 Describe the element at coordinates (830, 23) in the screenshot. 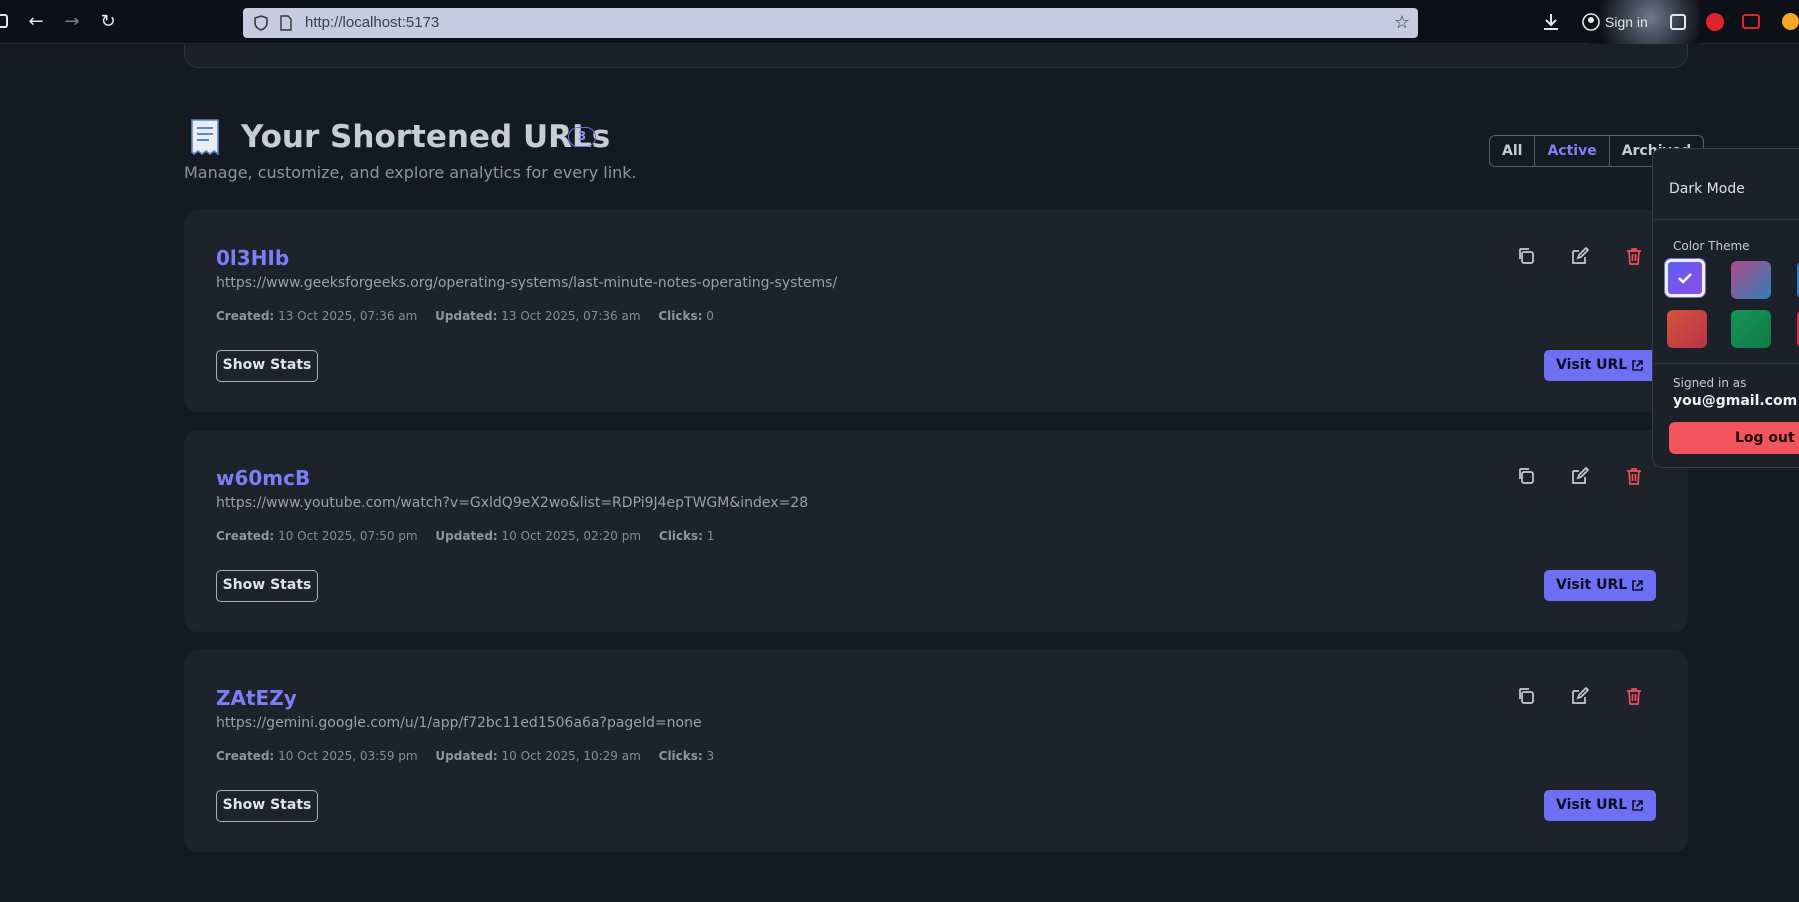

I see `address-bar: http://localhost:5173 ☆` at that location.